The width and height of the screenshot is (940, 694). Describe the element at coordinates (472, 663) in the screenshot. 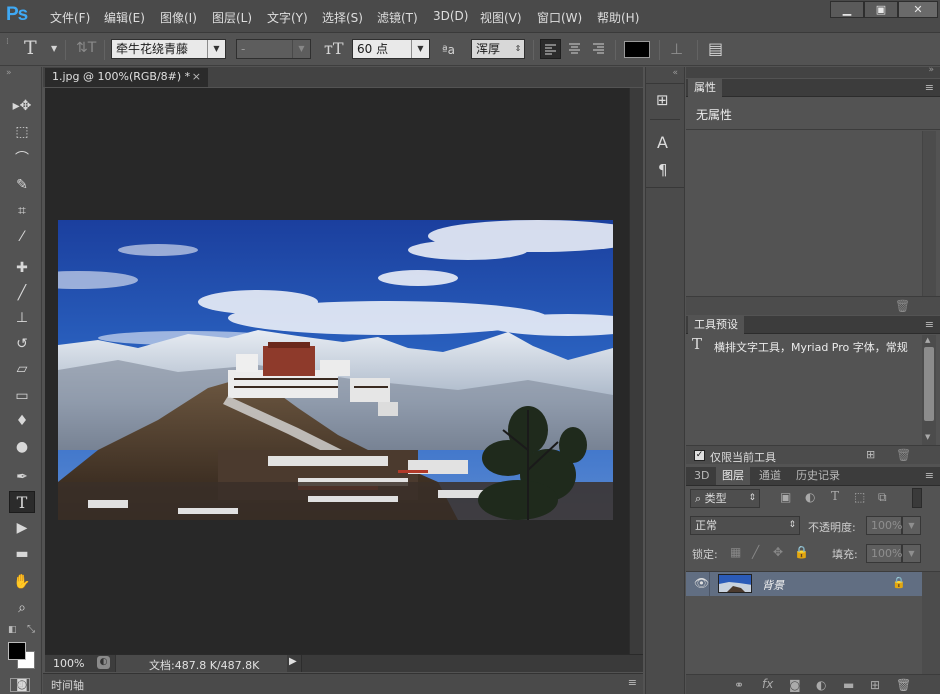

I see `horizontal-scrollbar` at that location.